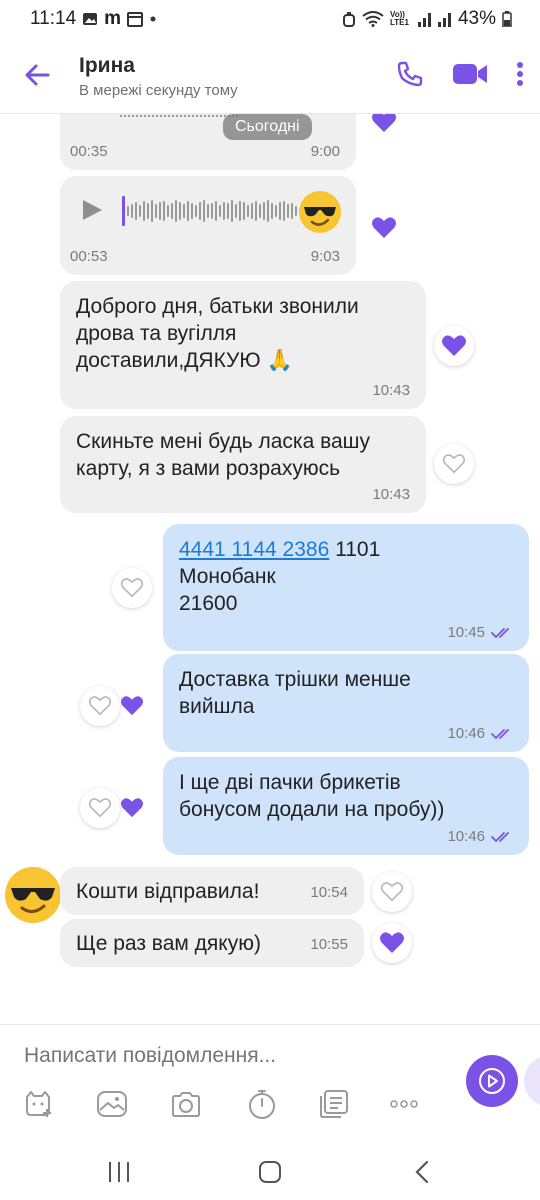 This screenshot has width=540, height=1200. What do you see at coordinates (254, 549) in the screenshot?
I see `card-number-link: 4441 1144 2386` at bounding box center [254, 549].